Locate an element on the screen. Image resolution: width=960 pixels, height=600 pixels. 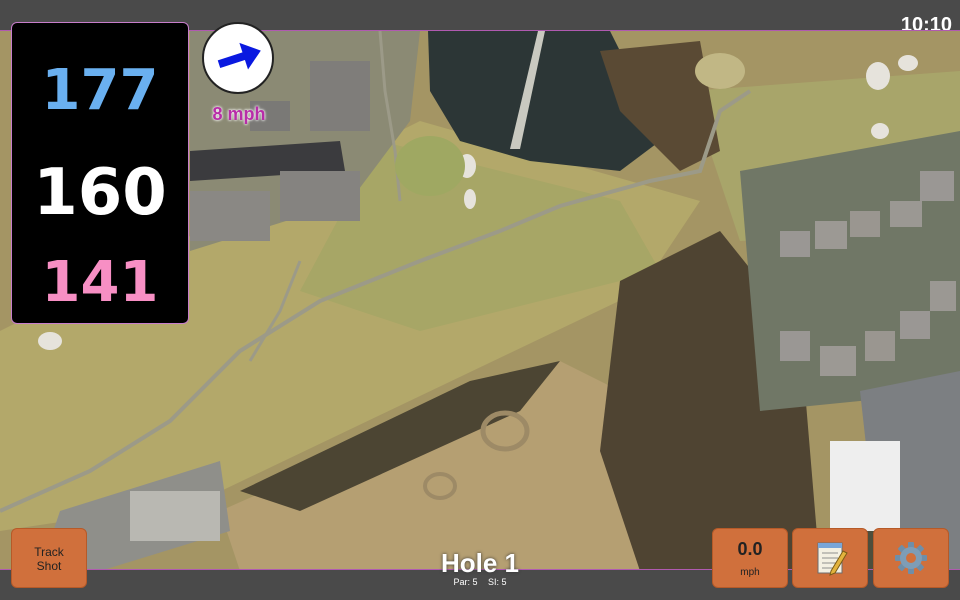
wind-arrow-icon is located at coordinates (239, 56).